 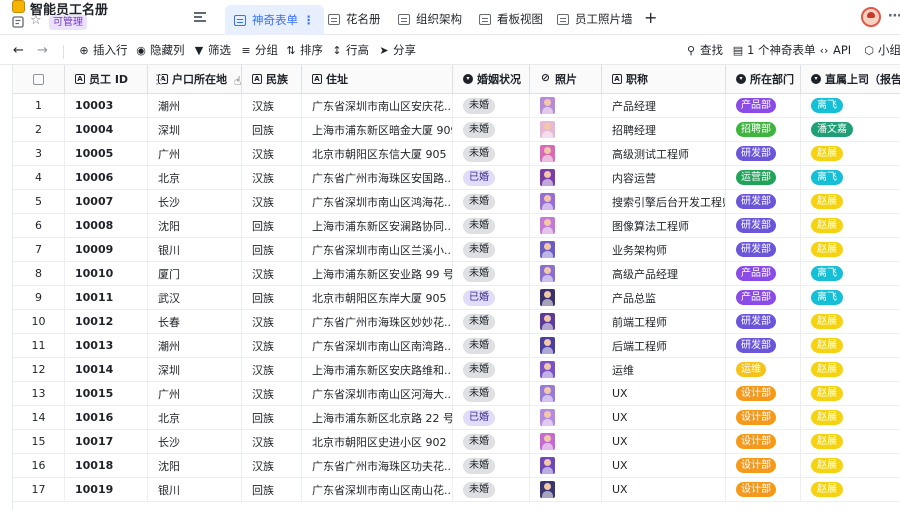 I want to click on marital-status-cell: 已婚, so click(x=491, y=297).